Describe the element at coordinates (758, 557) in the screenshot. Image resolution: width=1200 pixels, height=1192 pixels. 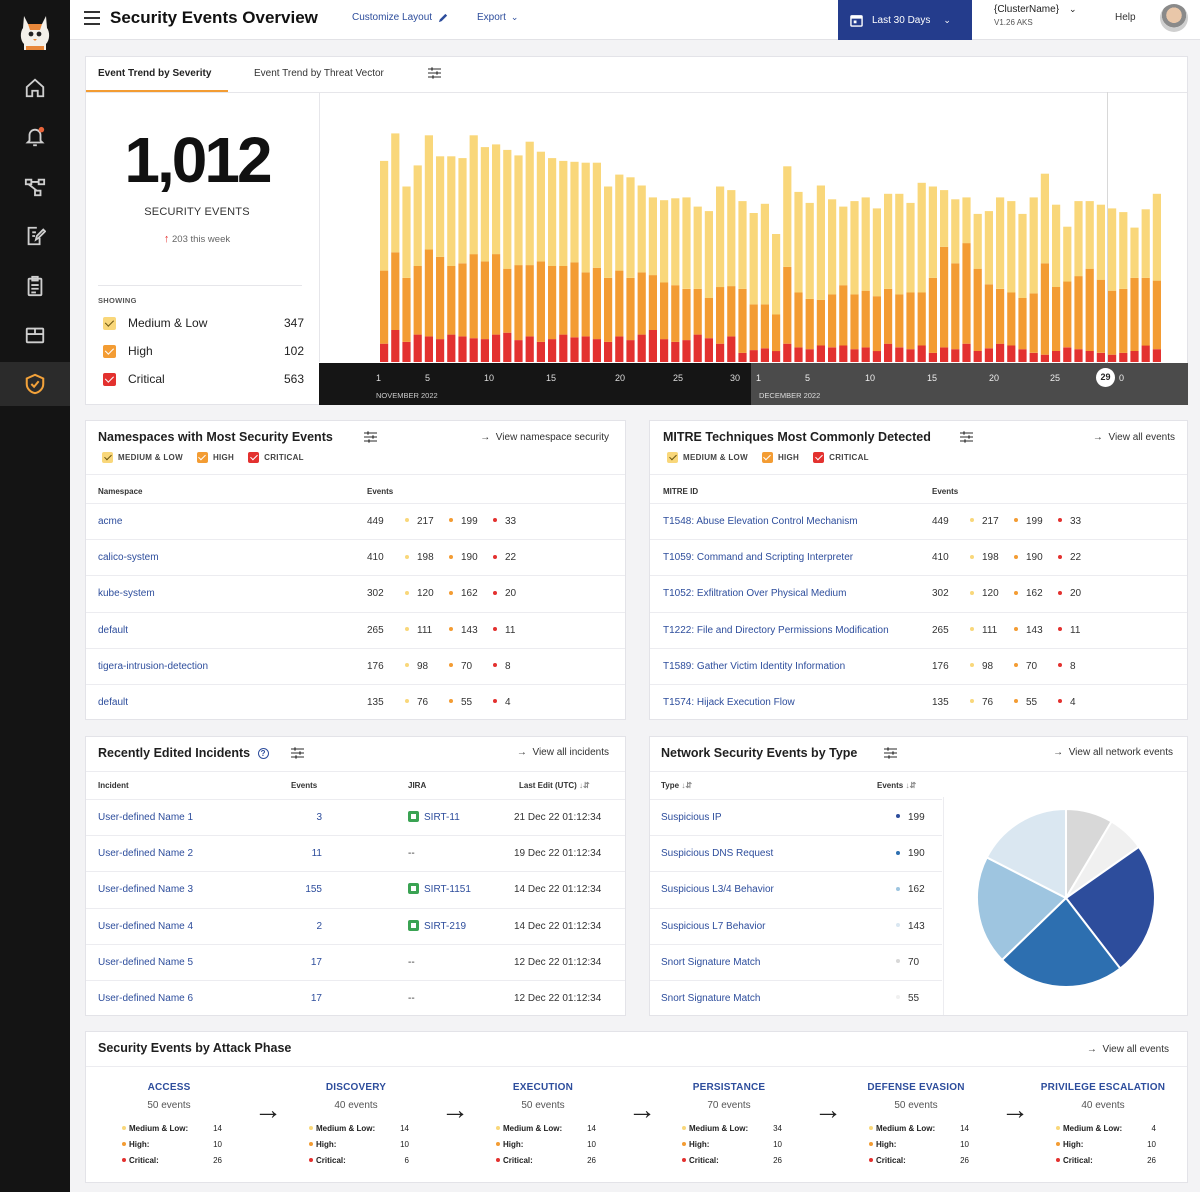
I see `row-name-link: T1059: Command and Scripting Interpreter` at that location.